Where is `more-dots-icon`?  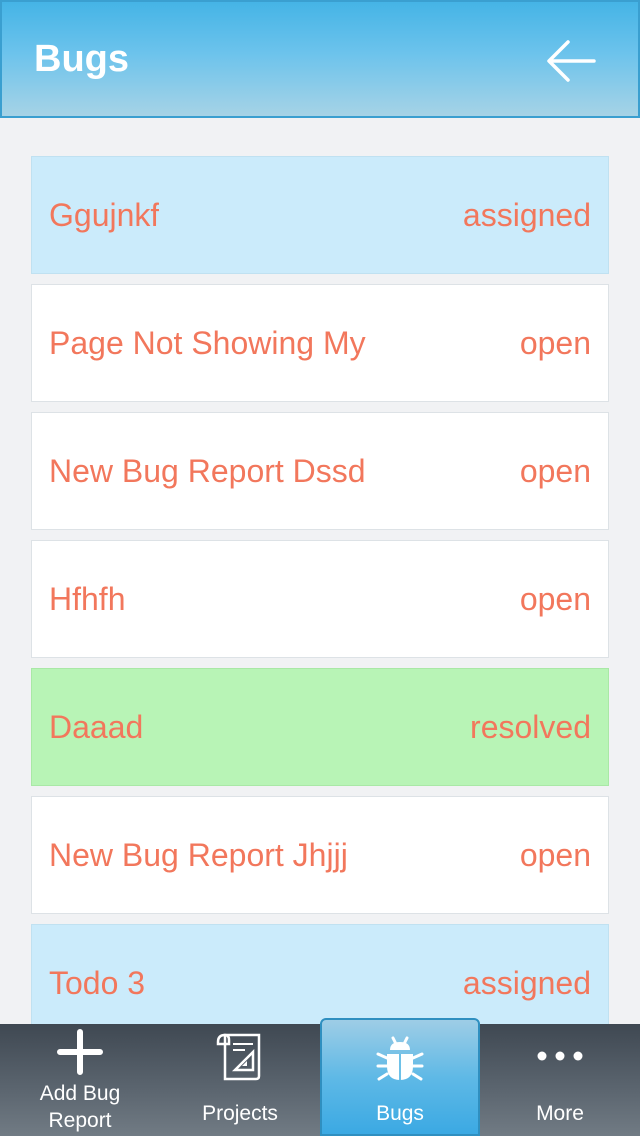 more-dots-icon is located at coordinates (560, 1056).